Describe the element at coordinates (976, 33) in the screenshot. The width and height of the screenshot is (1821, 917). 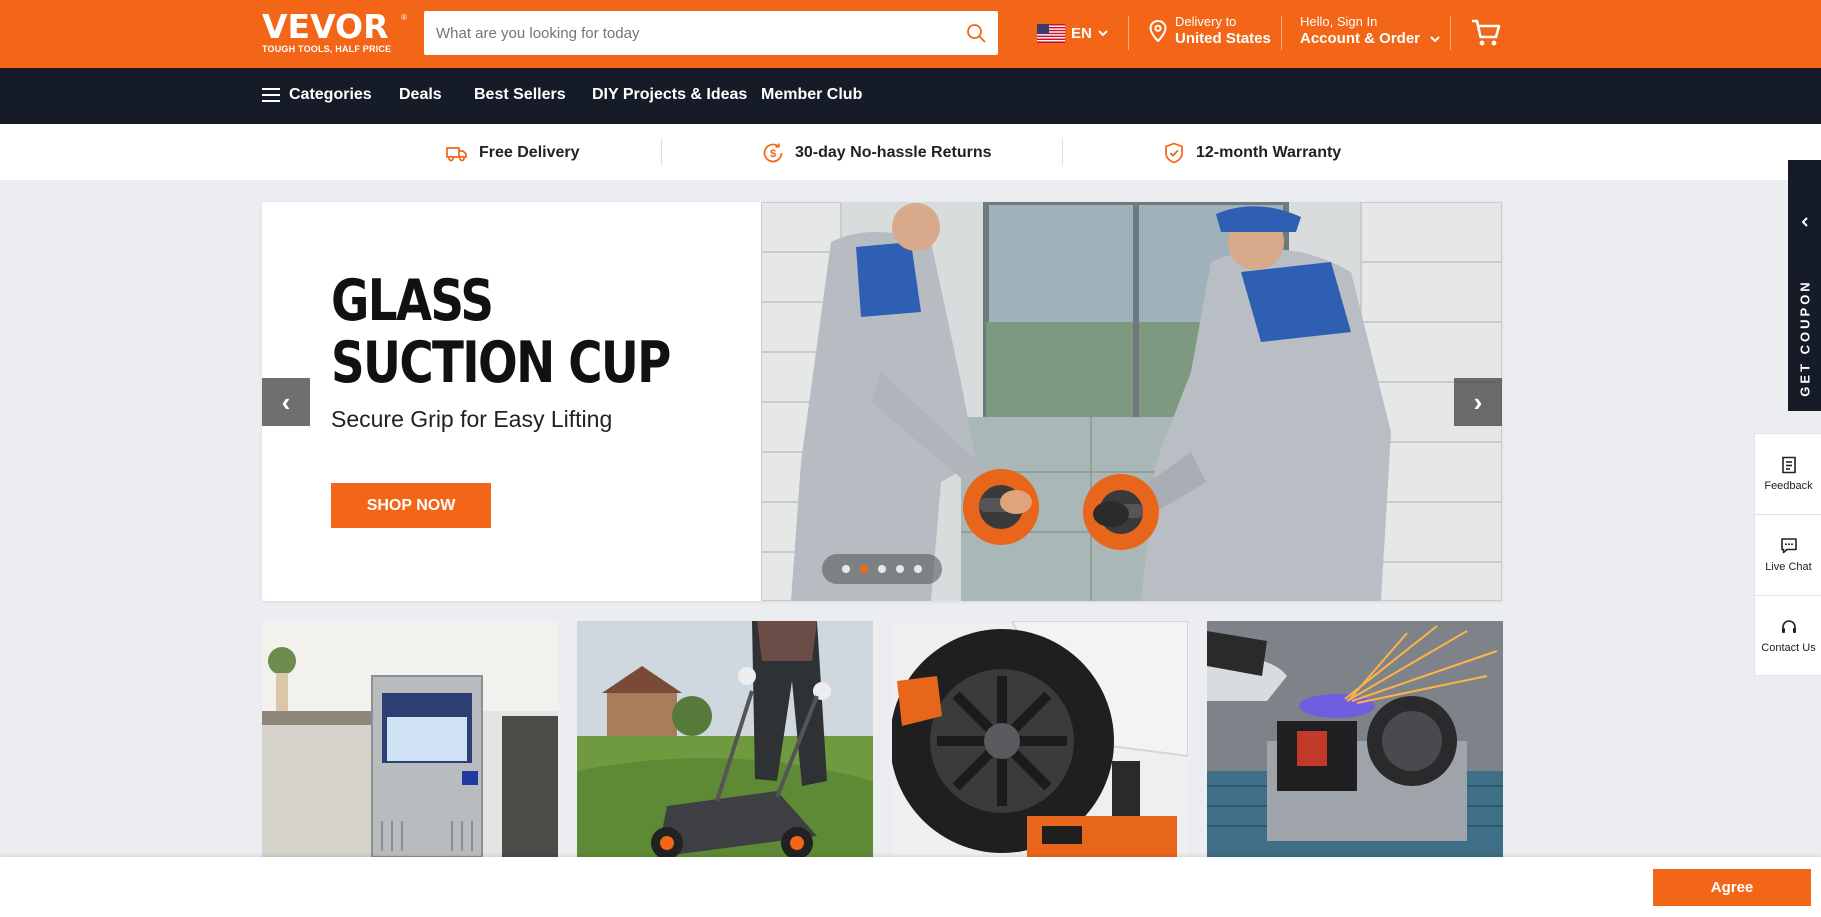
I see `search-icon` at that location.